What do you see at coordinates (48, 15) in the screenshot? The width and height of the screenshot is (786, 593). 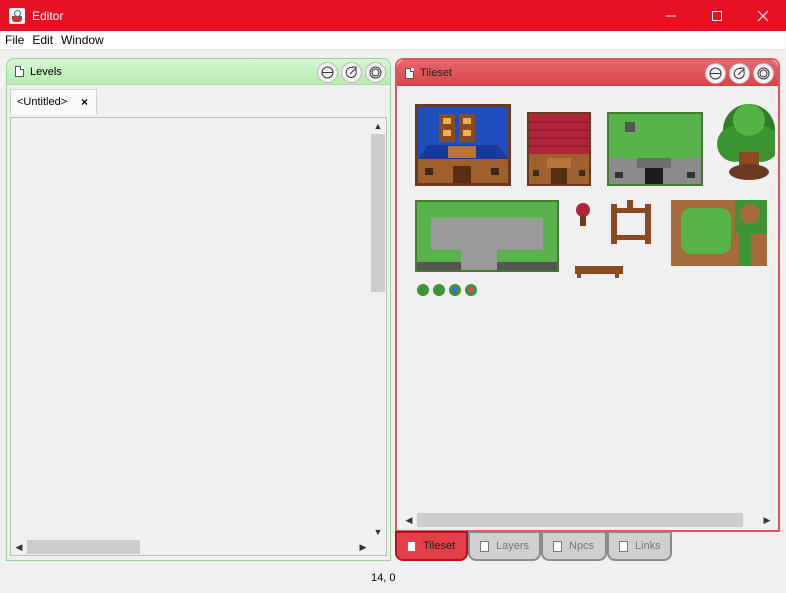 I see `window-title: Editor` at bounding box center [48, 15].